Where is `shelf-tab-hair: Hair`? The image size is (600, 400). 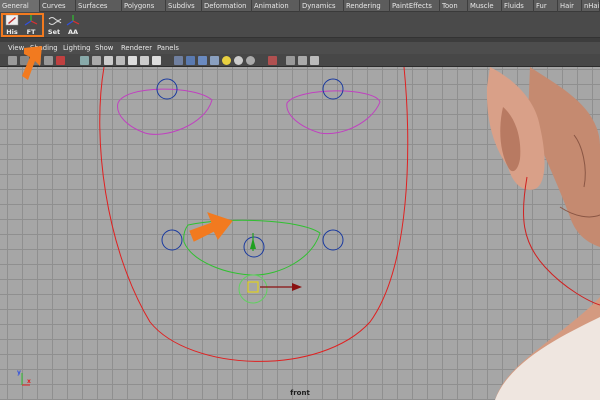 shelf-tab-hair: Hair is located at coordinates (570, 6).